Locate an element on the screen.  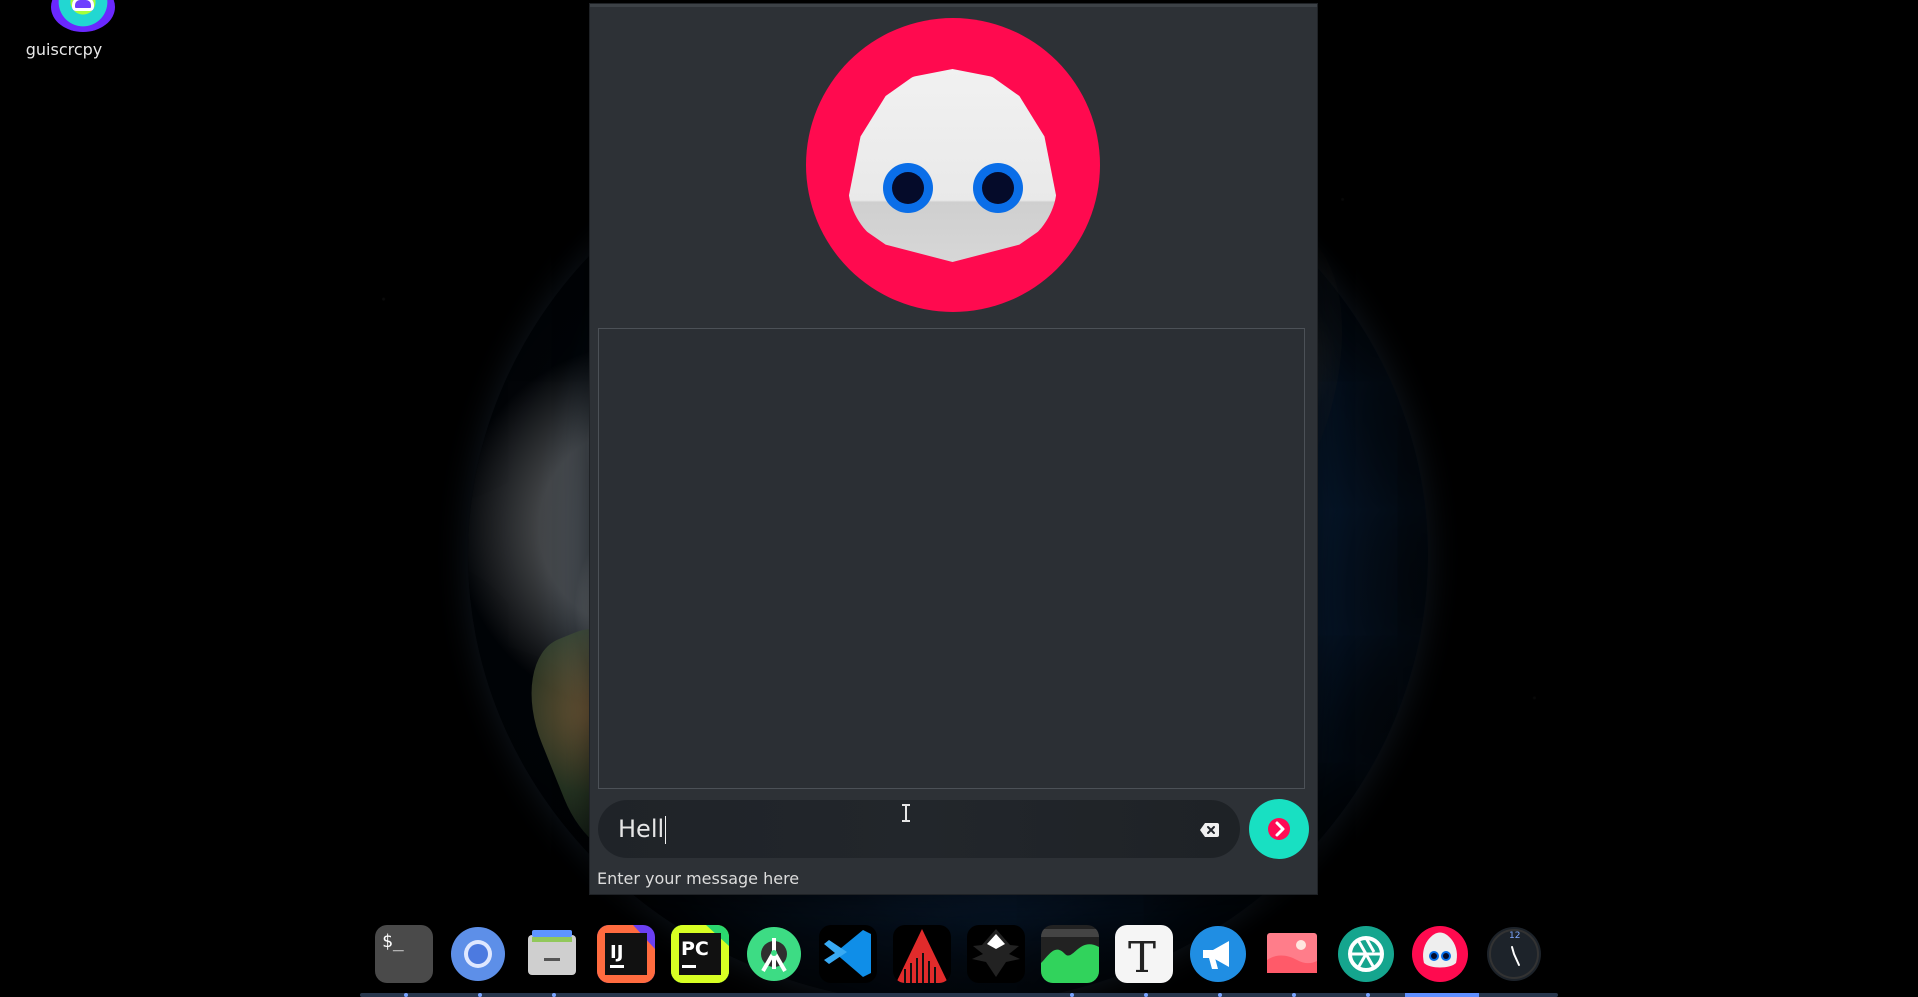
terminal-icon: $_ is located at coordinates (404, 954).